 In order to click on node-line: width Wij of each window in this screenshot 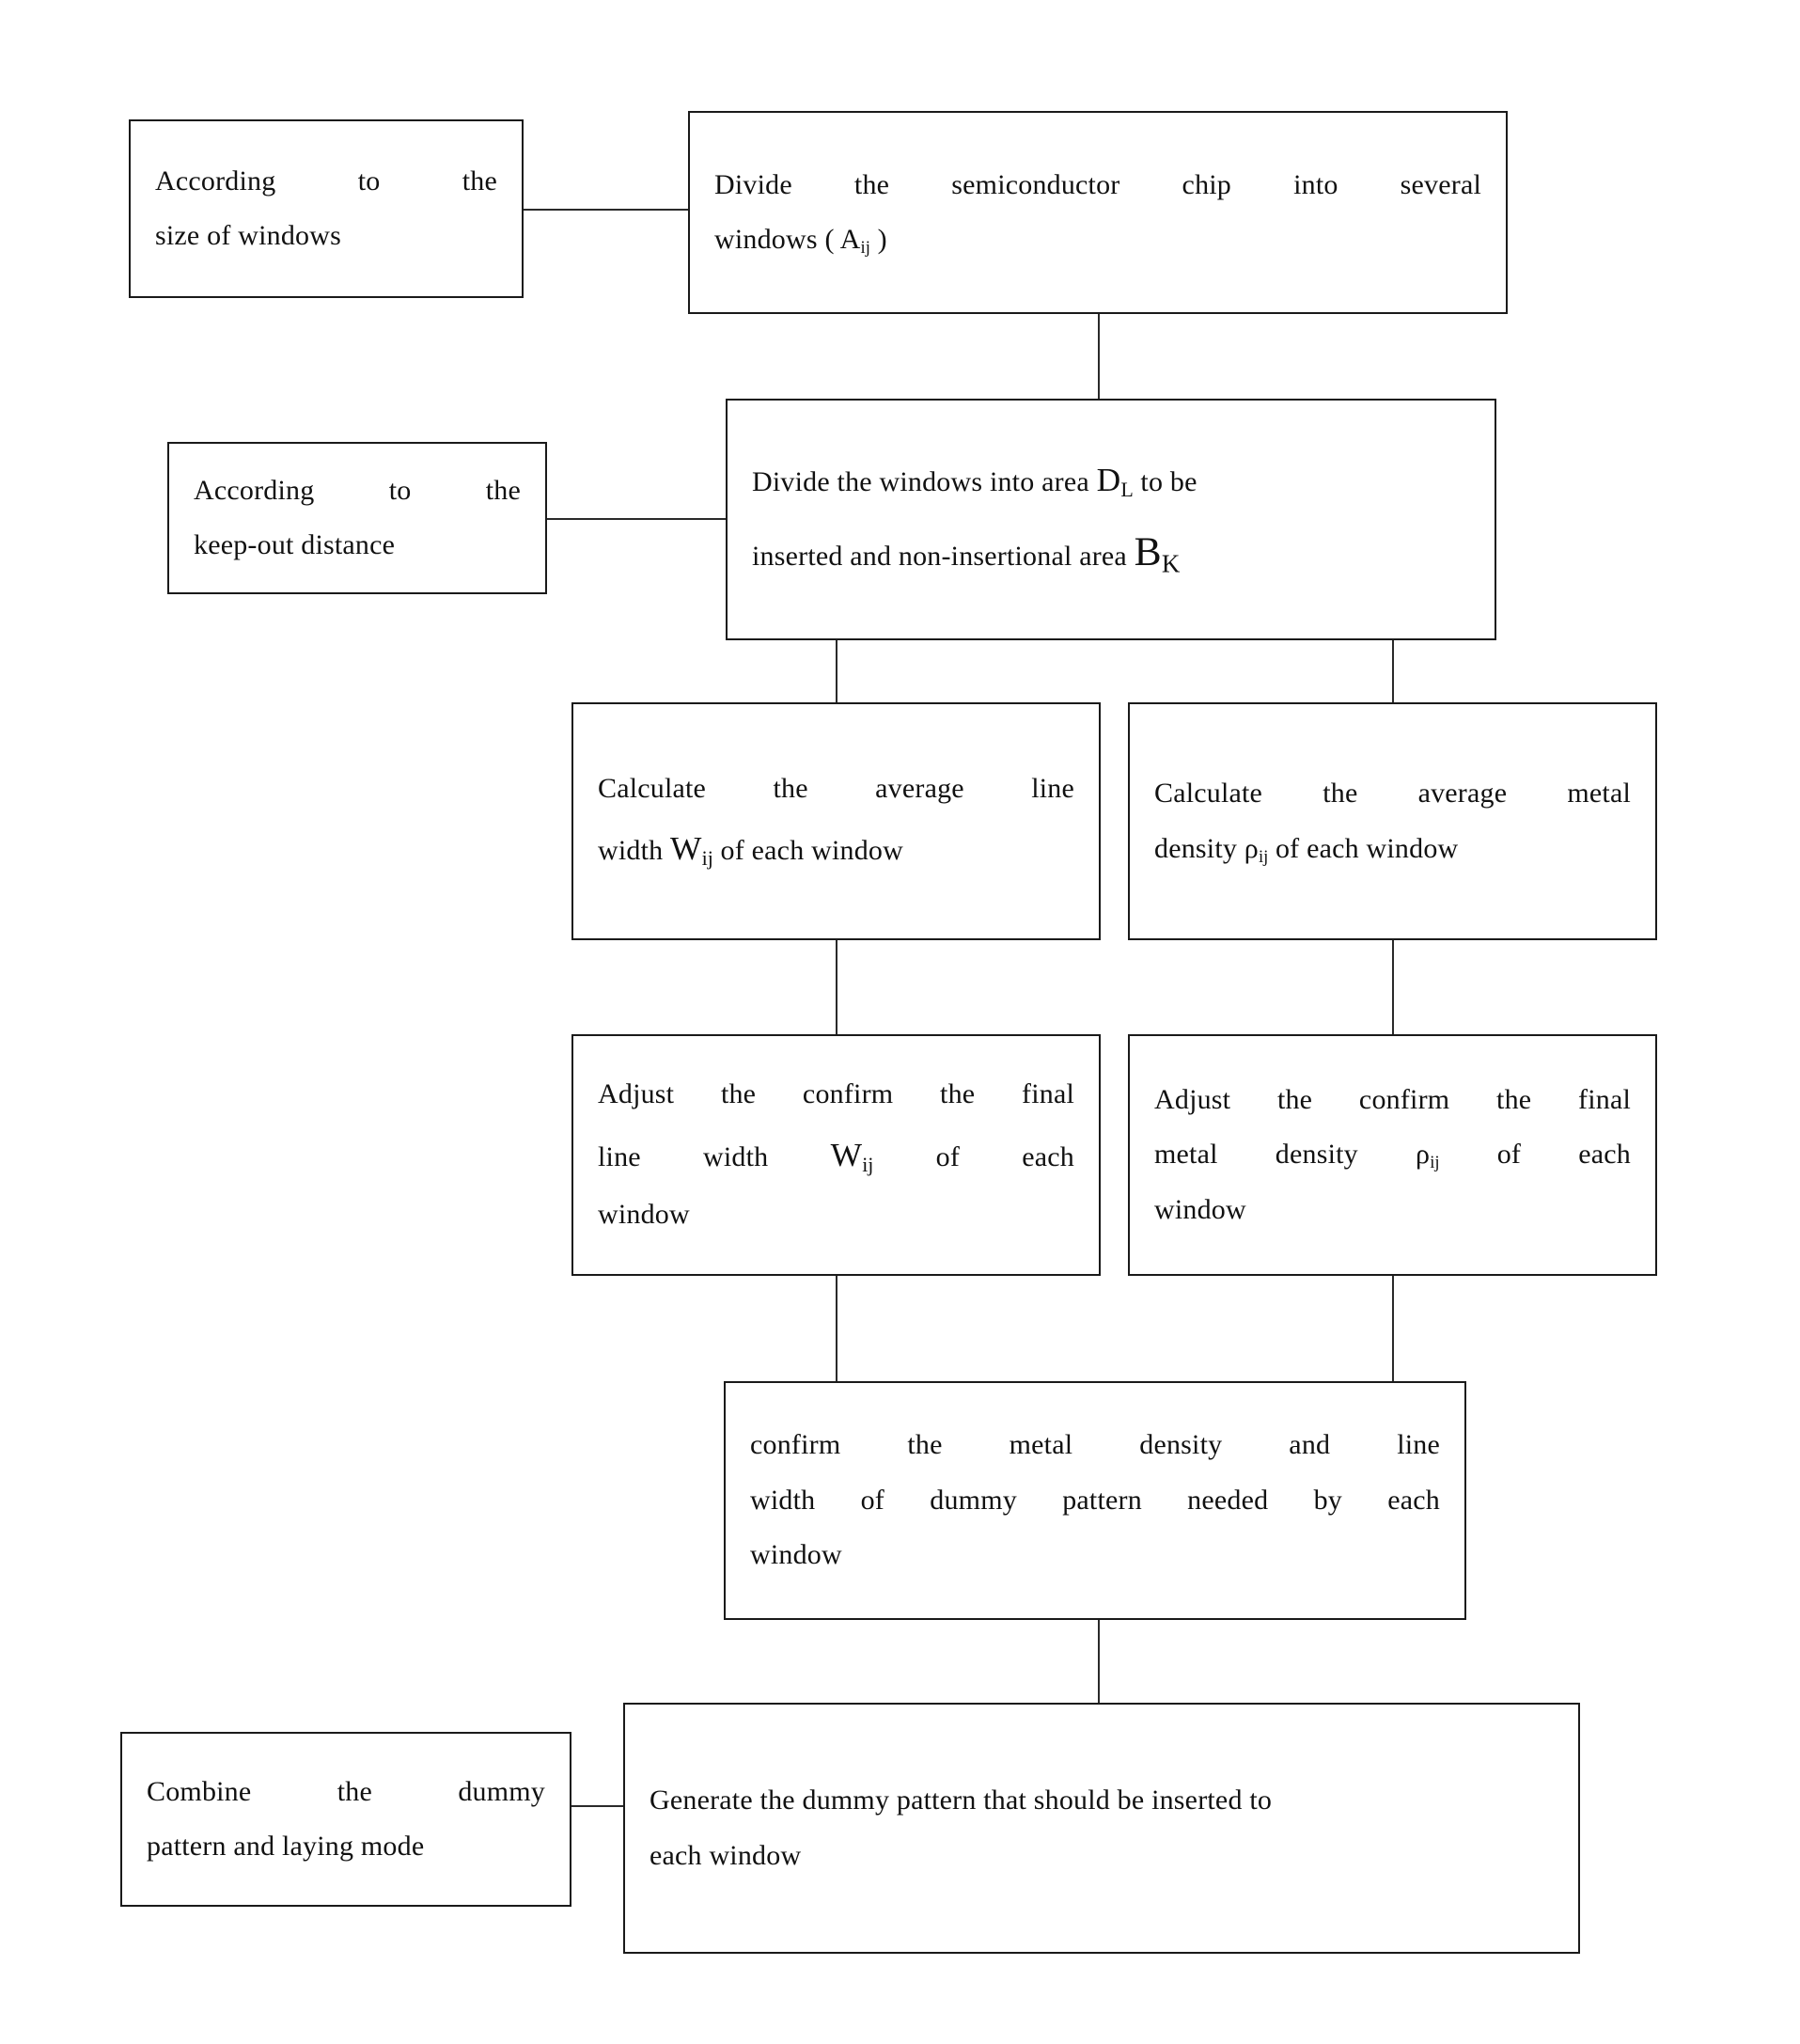, I will do `click(836, 848)`.